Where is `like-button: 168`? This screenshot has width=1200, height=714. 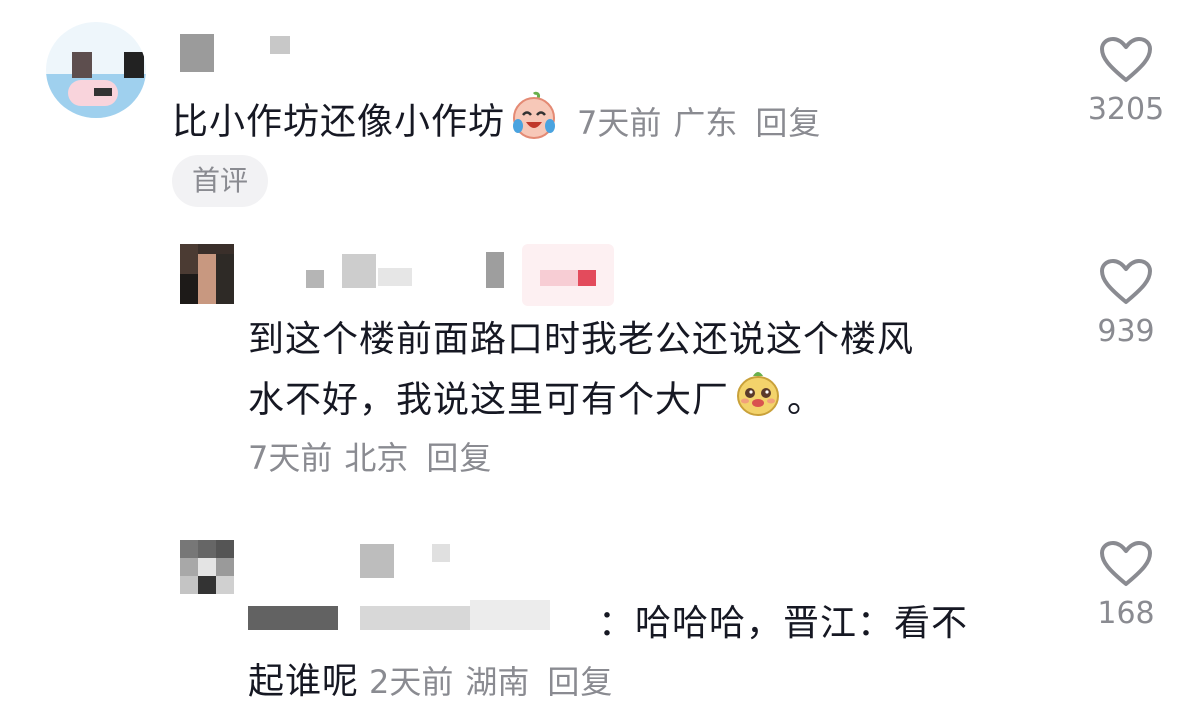
like-button: 168 is located at coordinates (1126, 585).